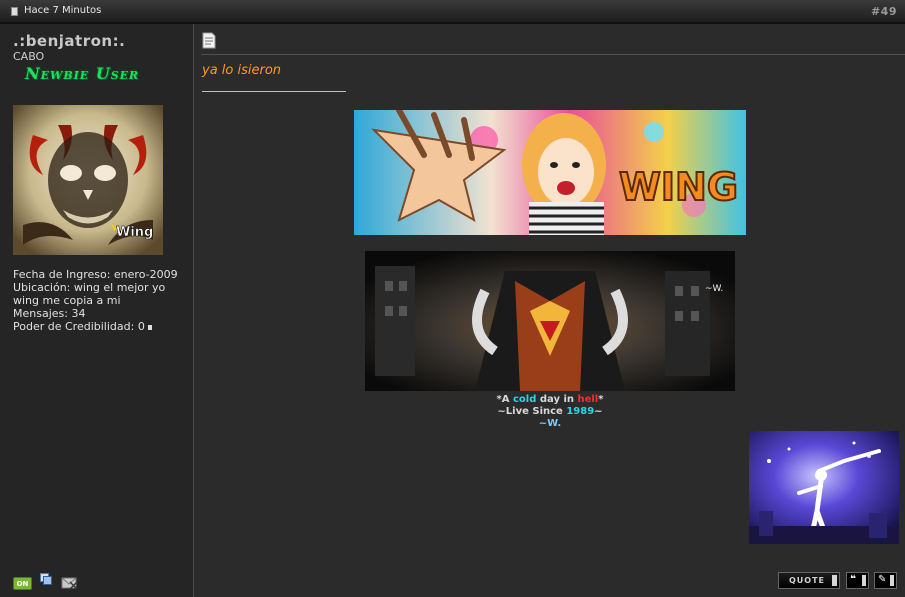 The width and height of the screenshot is (905, 597). Describe the element at coordinates (69, 41) in the screenshot. I see `username-link: .:benjatron:.` at that location.